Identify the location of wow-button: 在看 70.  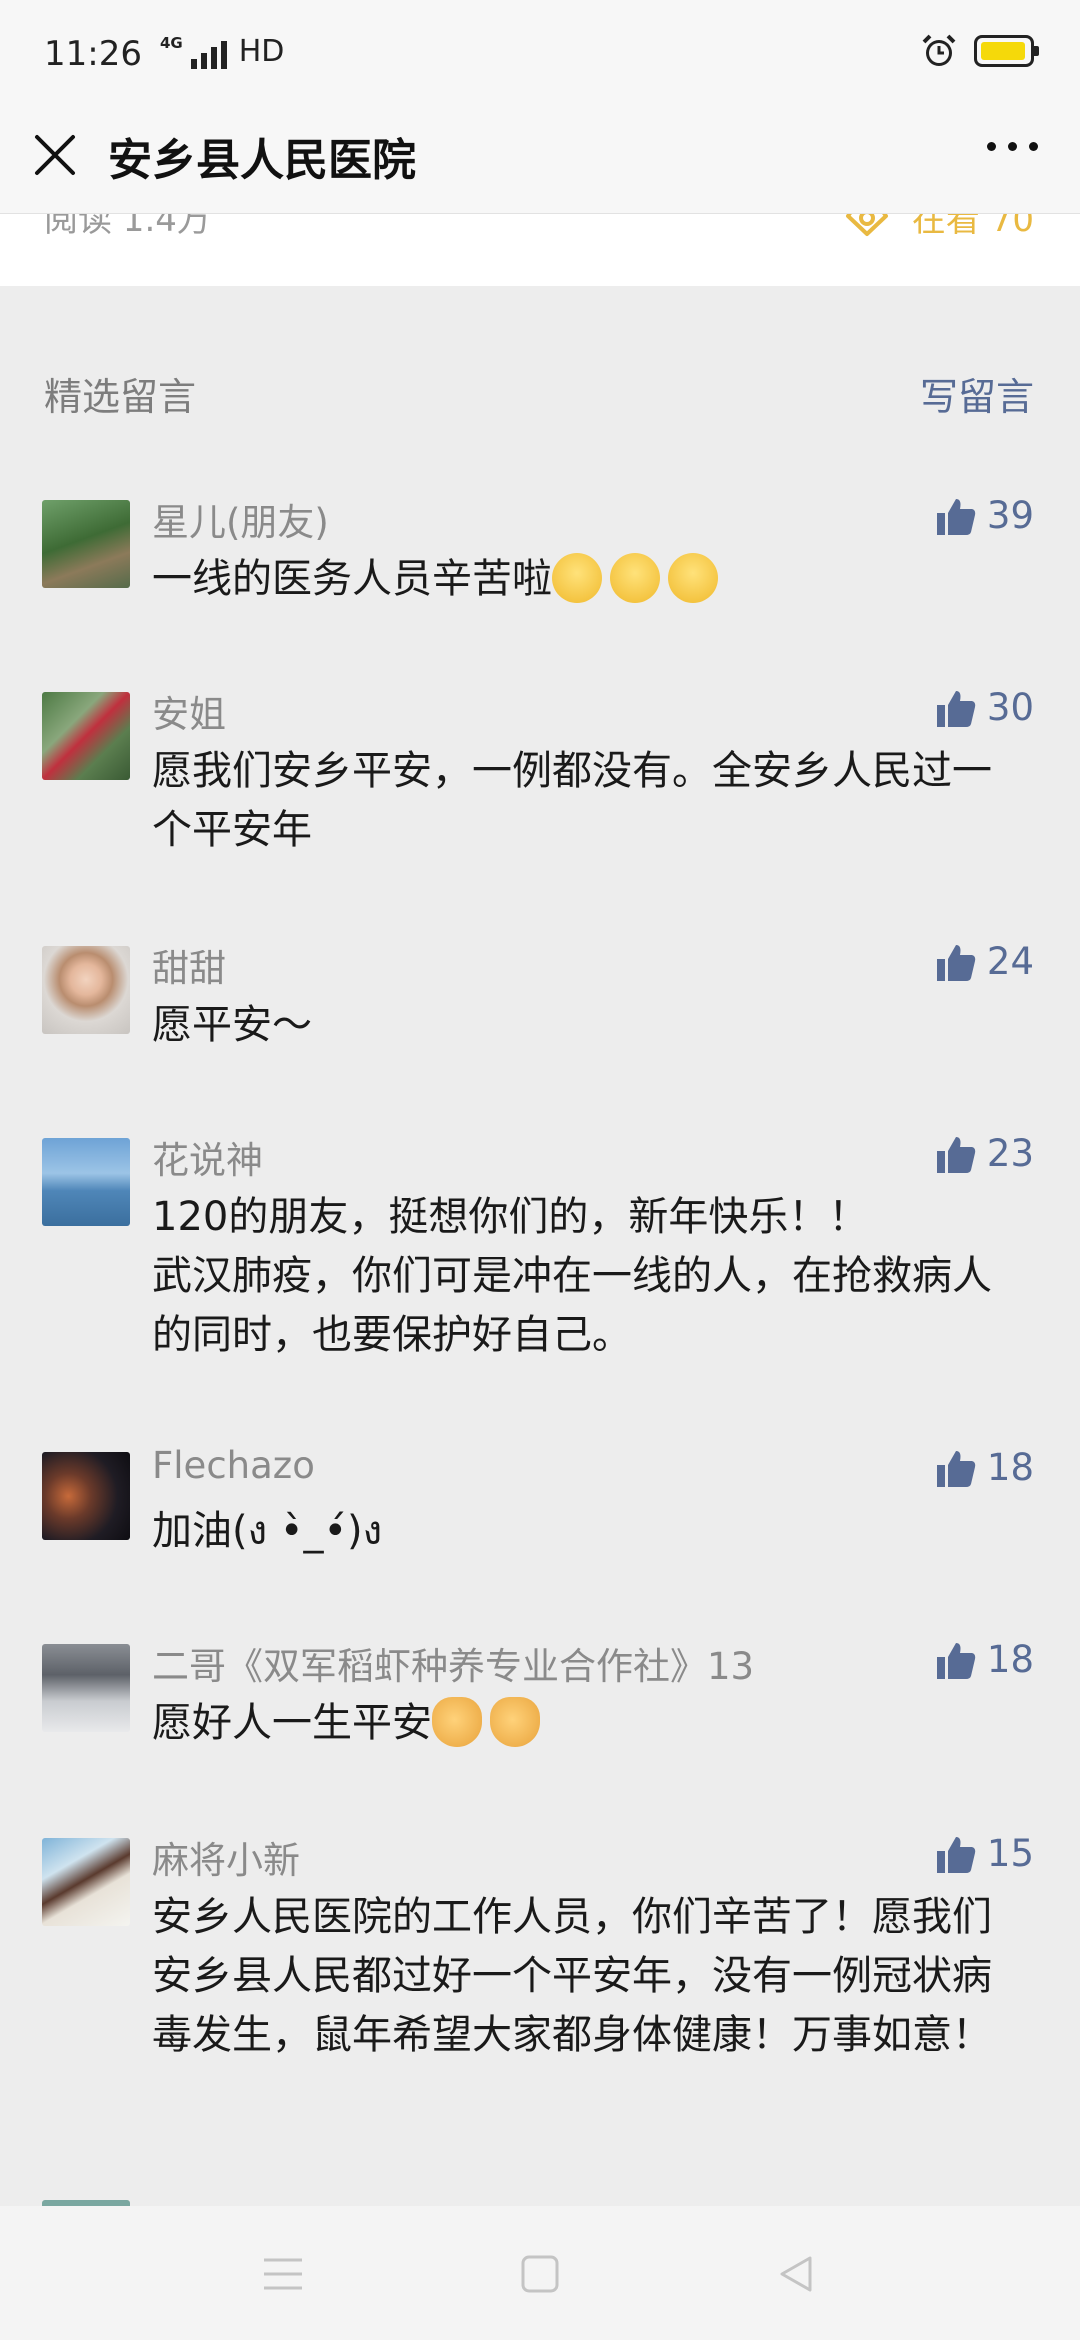
(939, 227).